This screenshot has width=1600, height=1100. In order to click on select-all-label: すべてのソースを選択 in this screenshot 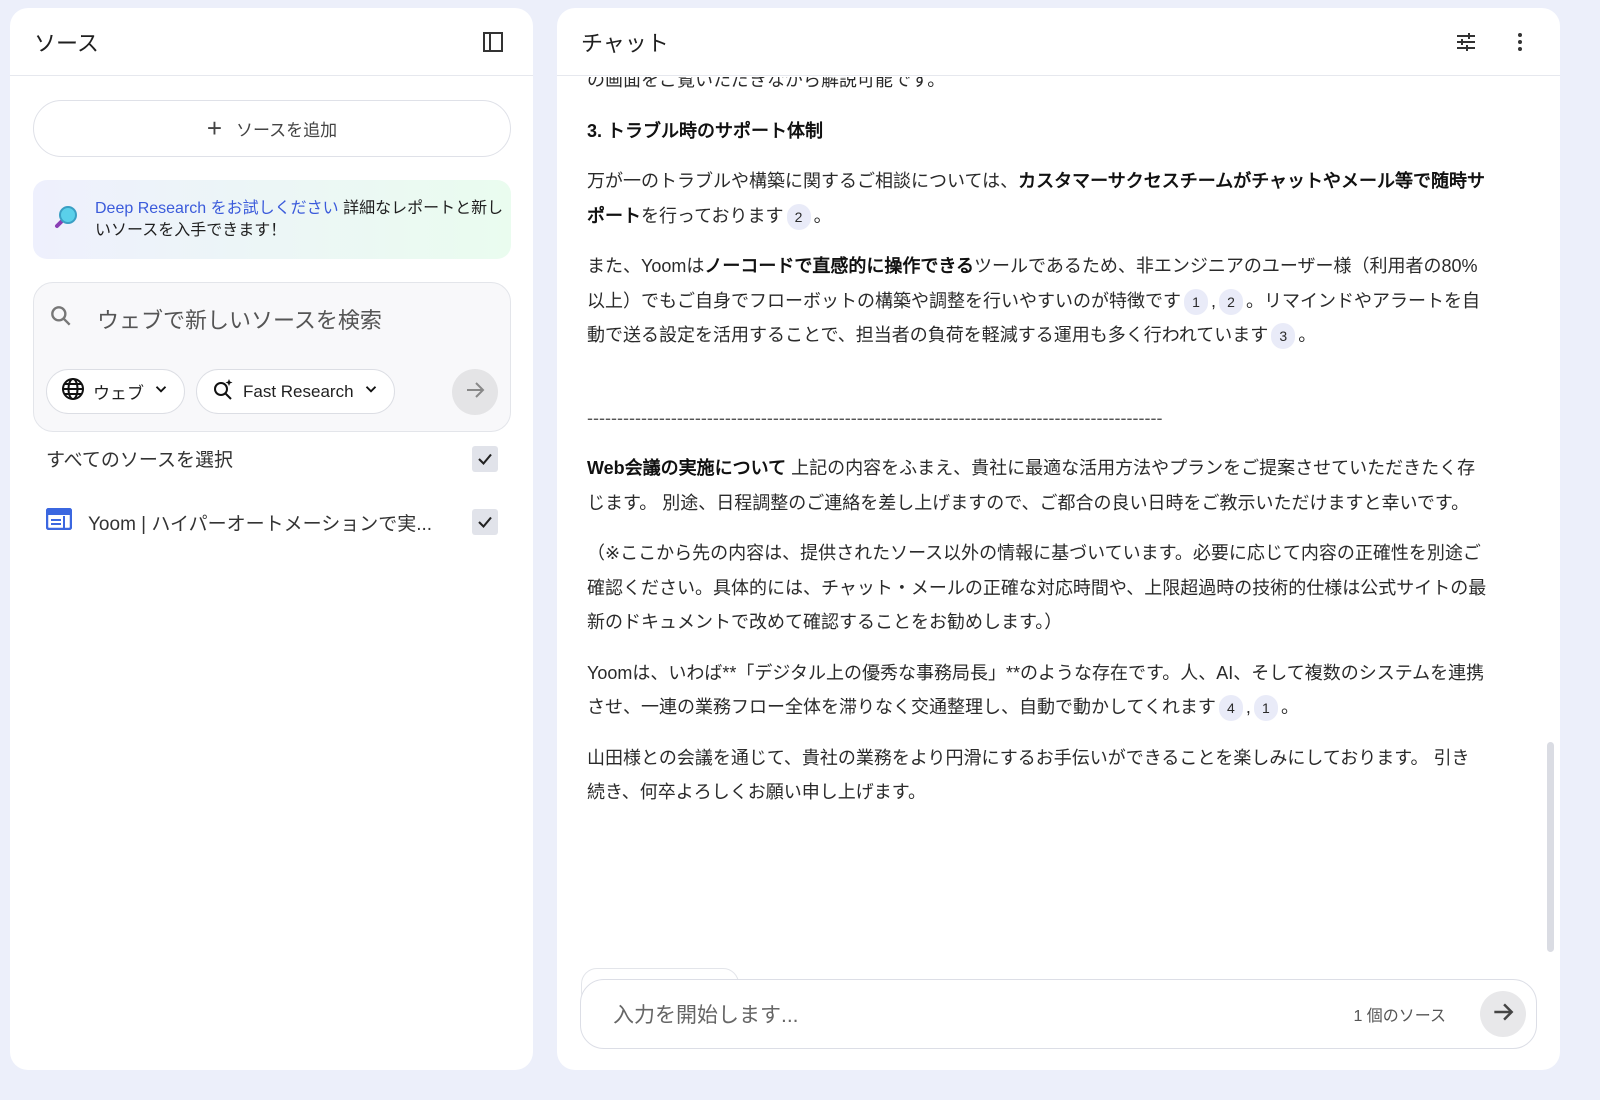, I will do `click(139, 460)`.